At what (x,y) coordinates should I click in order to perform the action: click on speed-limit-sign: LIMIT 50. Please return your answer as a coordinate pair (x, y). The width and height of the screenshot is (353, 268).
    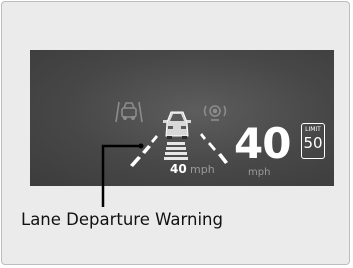
    Looking at the image, I should click on (313, 141).